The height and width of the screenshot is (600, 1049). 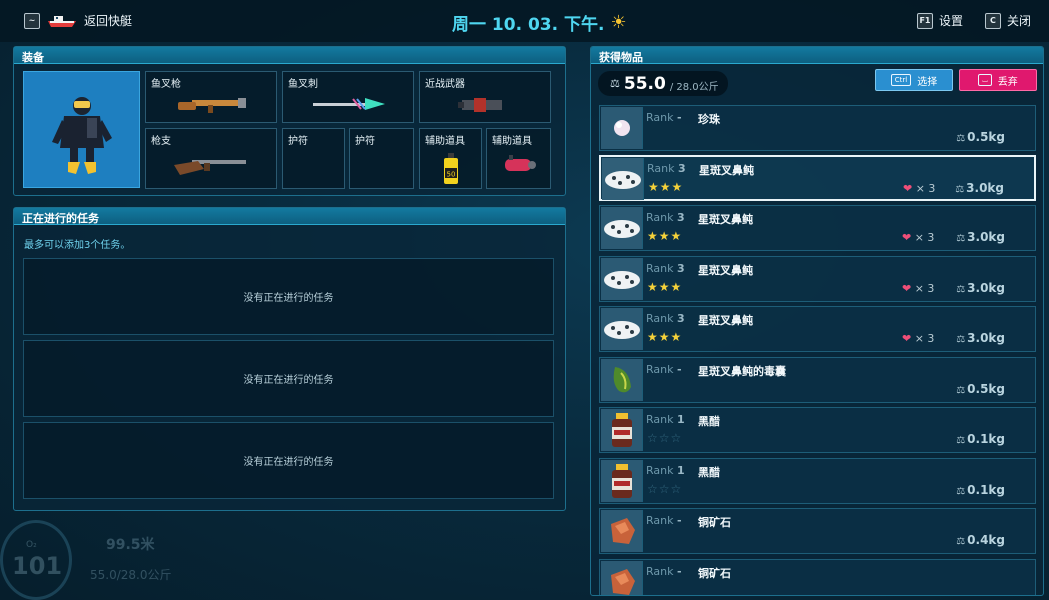 I want to click on item-row: Rank - 铜矿石 ⚖ 0.4kg, so click(x=817, y=531).